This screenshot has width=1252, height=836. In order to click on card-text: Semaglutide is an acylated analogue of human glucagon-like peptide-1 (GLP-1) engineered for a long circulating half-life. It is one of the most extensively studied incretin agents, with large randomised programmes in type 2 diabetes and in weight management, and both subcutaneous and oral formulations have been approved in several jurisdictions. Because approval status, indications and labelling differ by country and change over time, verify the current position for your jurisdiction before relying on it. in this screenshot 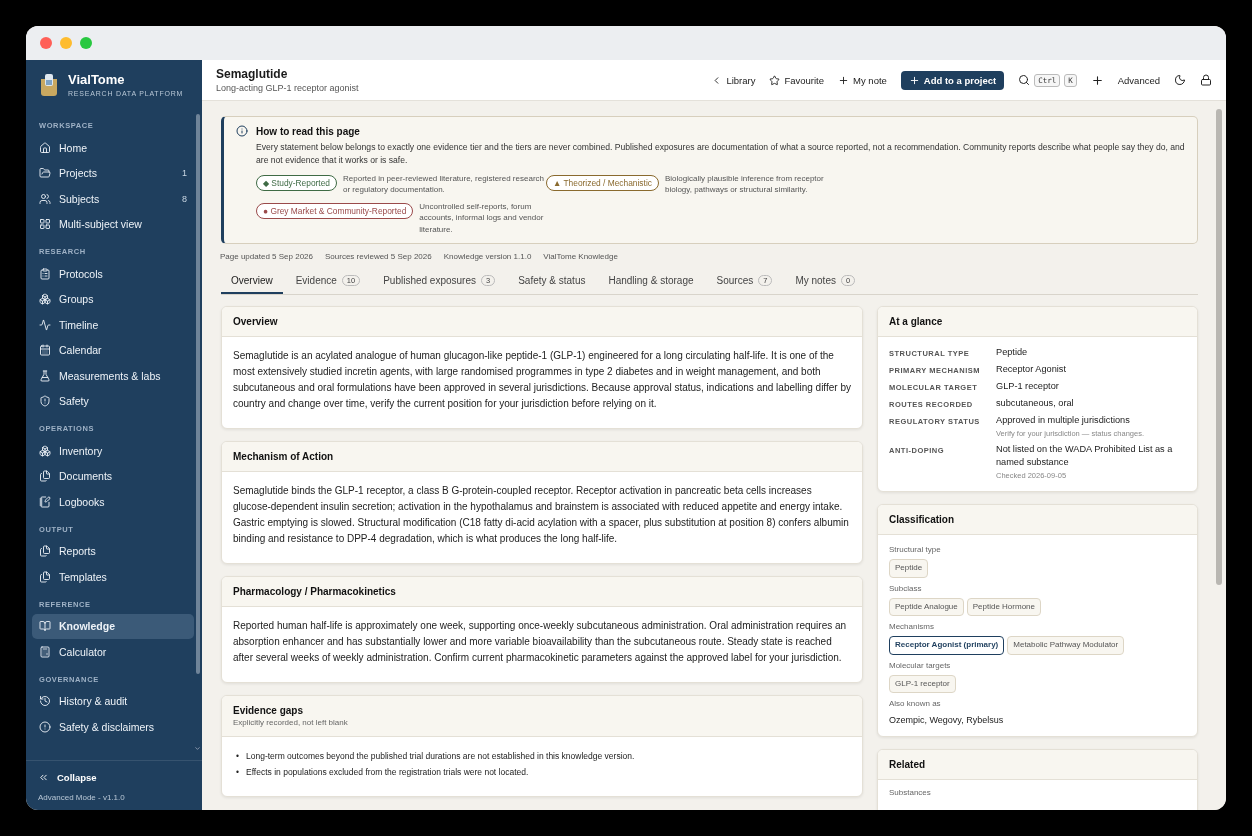, I will do `click(542, 379)`.